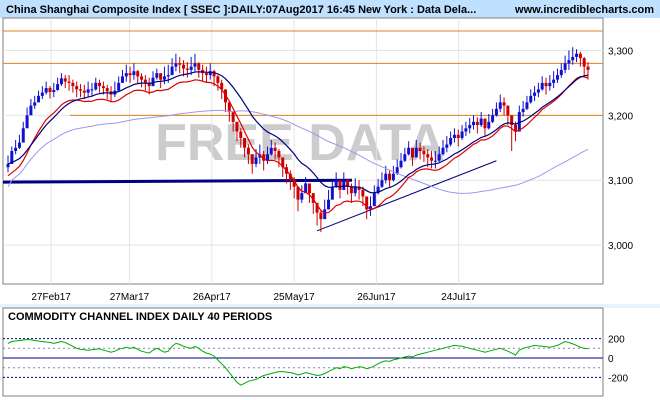  I want to click on price-x-tick-label: 26Jun17, so click(376, 297).